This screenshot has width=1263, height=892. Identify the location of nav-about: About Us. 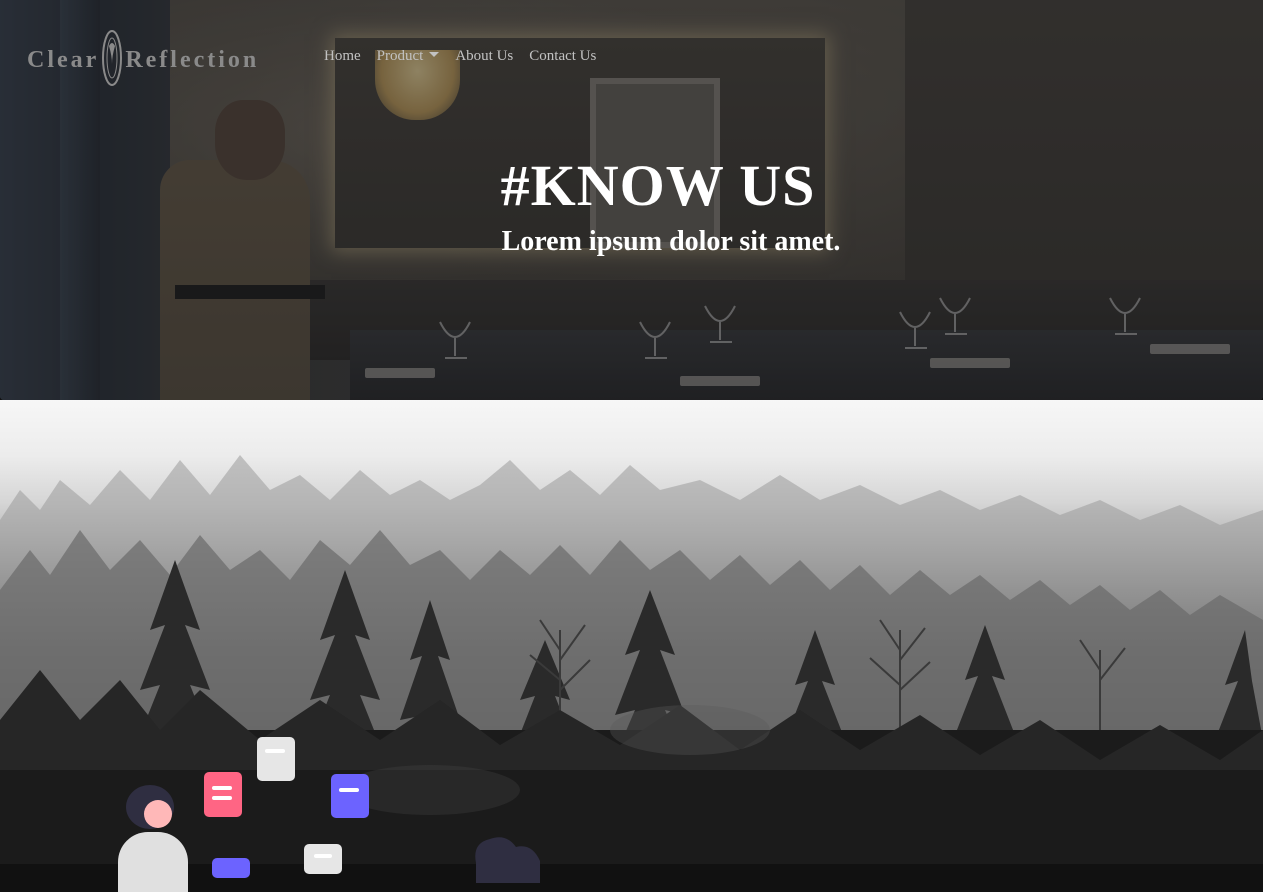
(484, 56).